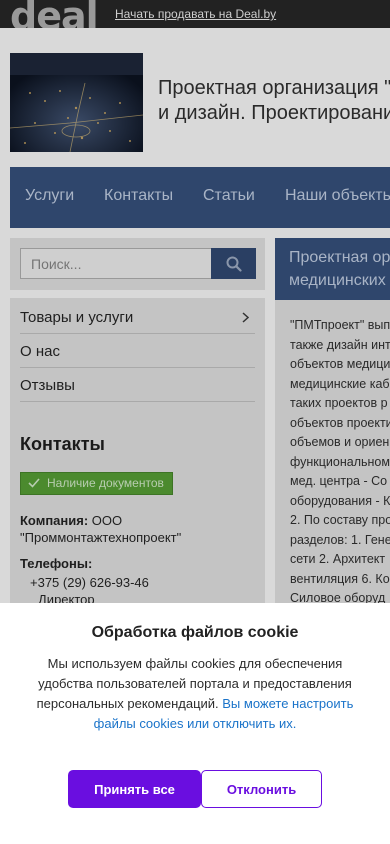 Image resolution: width=390 pixels, height=844 pixels. Describe the element at coordinates (261, 789) in the screenshot. I see `reject-button: Отклонить` at that location.